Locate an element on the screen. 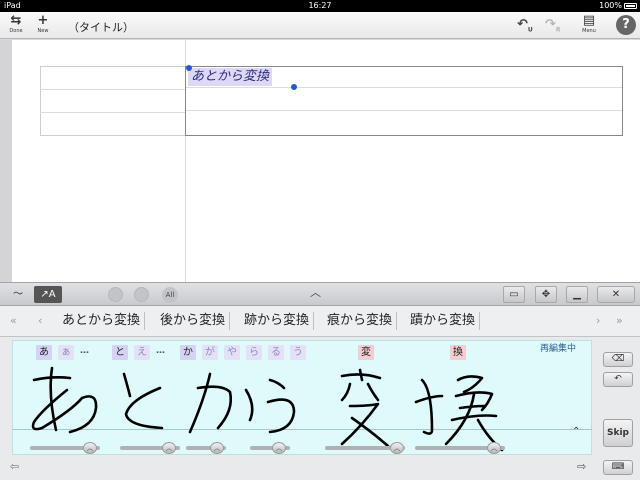  candidate-item: 痕から変換 is located at coordinates (362, 321).